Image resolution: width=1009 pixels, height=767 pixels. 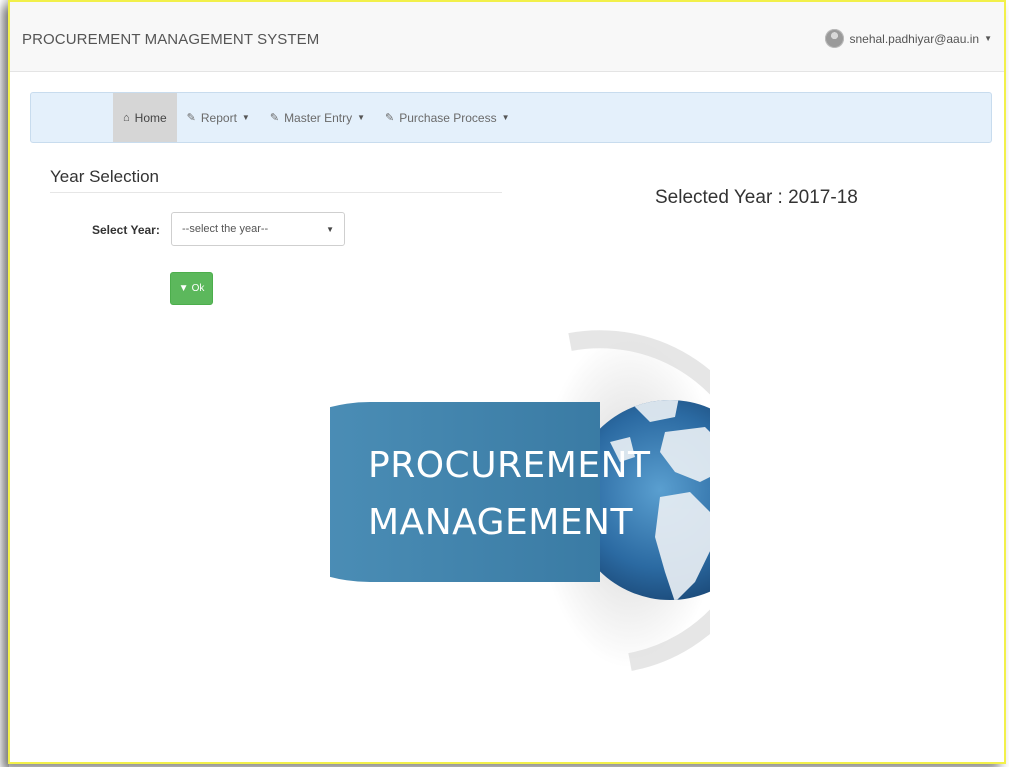 I want to click on nav-item-label: Master Entry, so click(x=318, y=117).